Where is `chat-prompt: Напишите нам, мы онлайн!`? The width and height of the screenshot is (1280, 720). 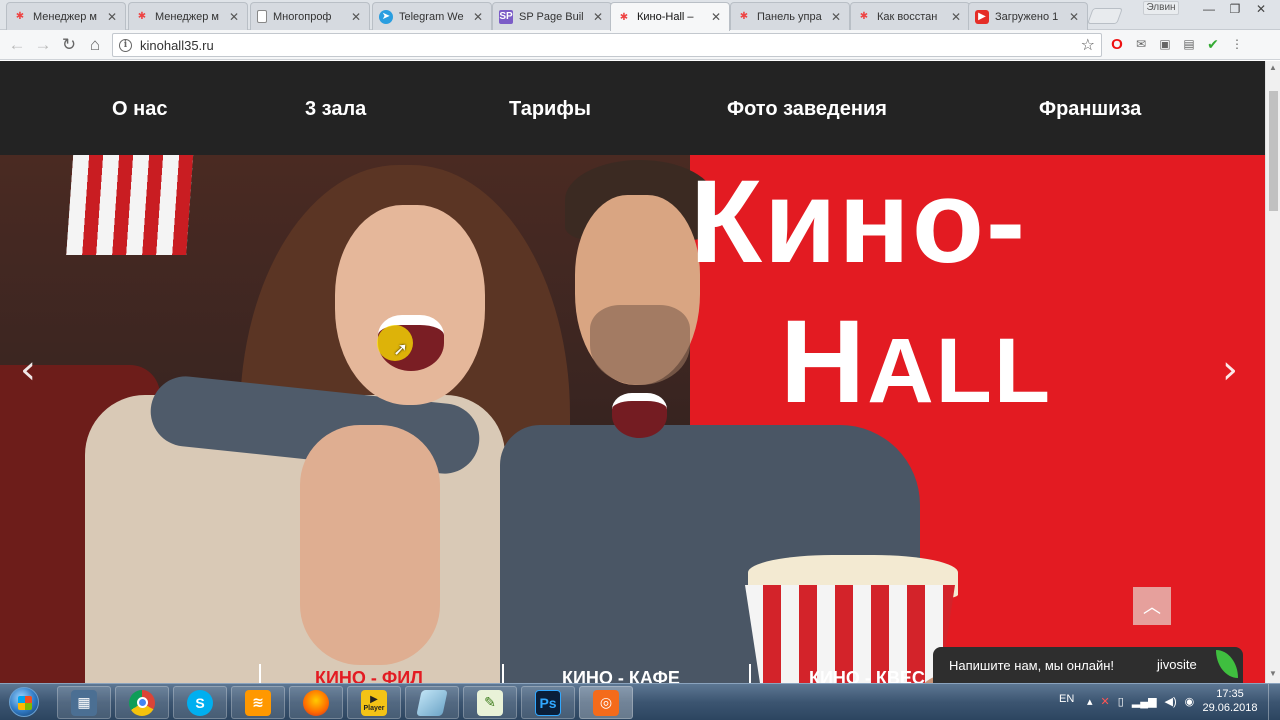
chat-prompt: Напишите нам, мы онлайн! is located at coordinates (1031, 665).